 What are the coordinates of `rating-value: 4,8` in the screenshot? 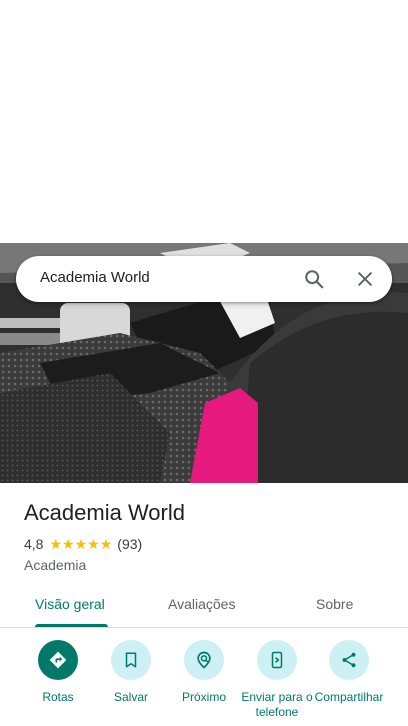 It's located at (34, 544).